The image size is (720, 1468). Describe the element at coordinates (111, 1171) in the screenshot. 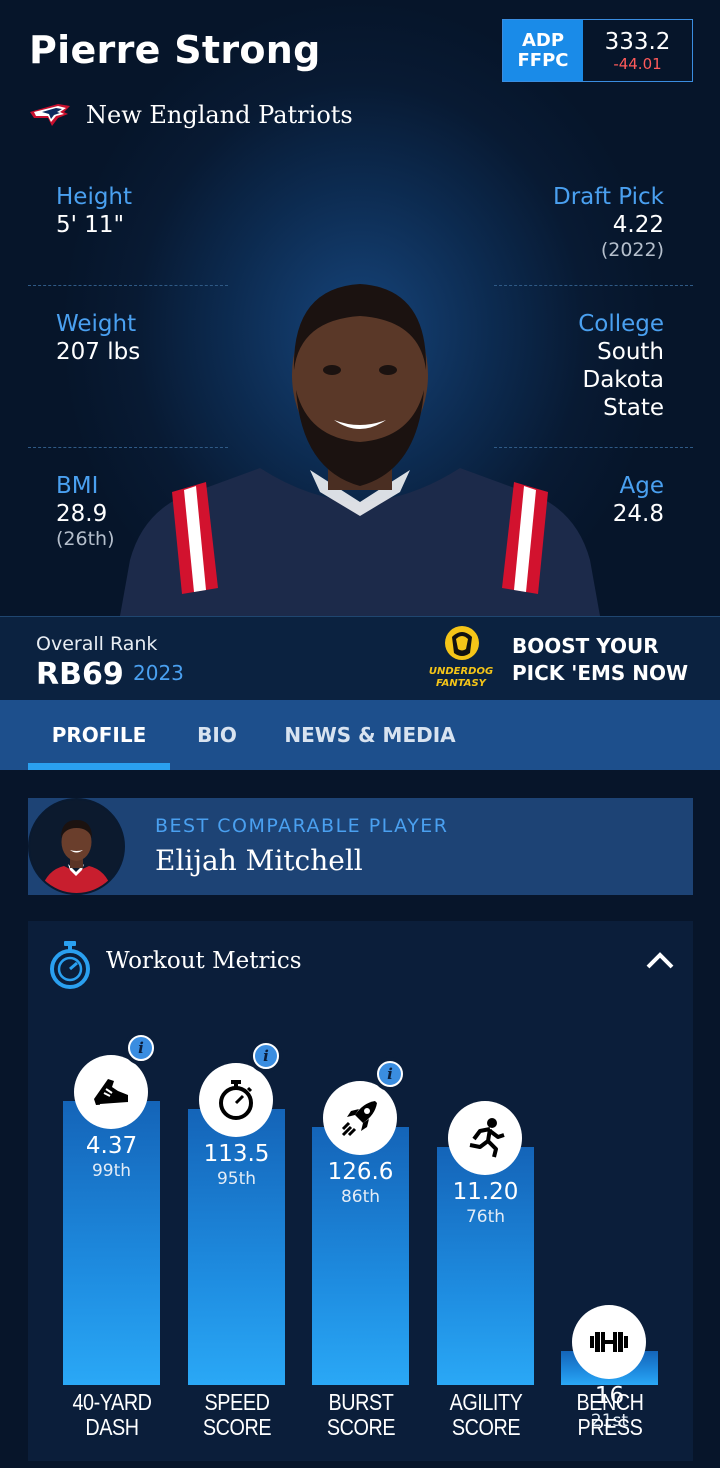

I see `metric-percentile: 99th` at that location.